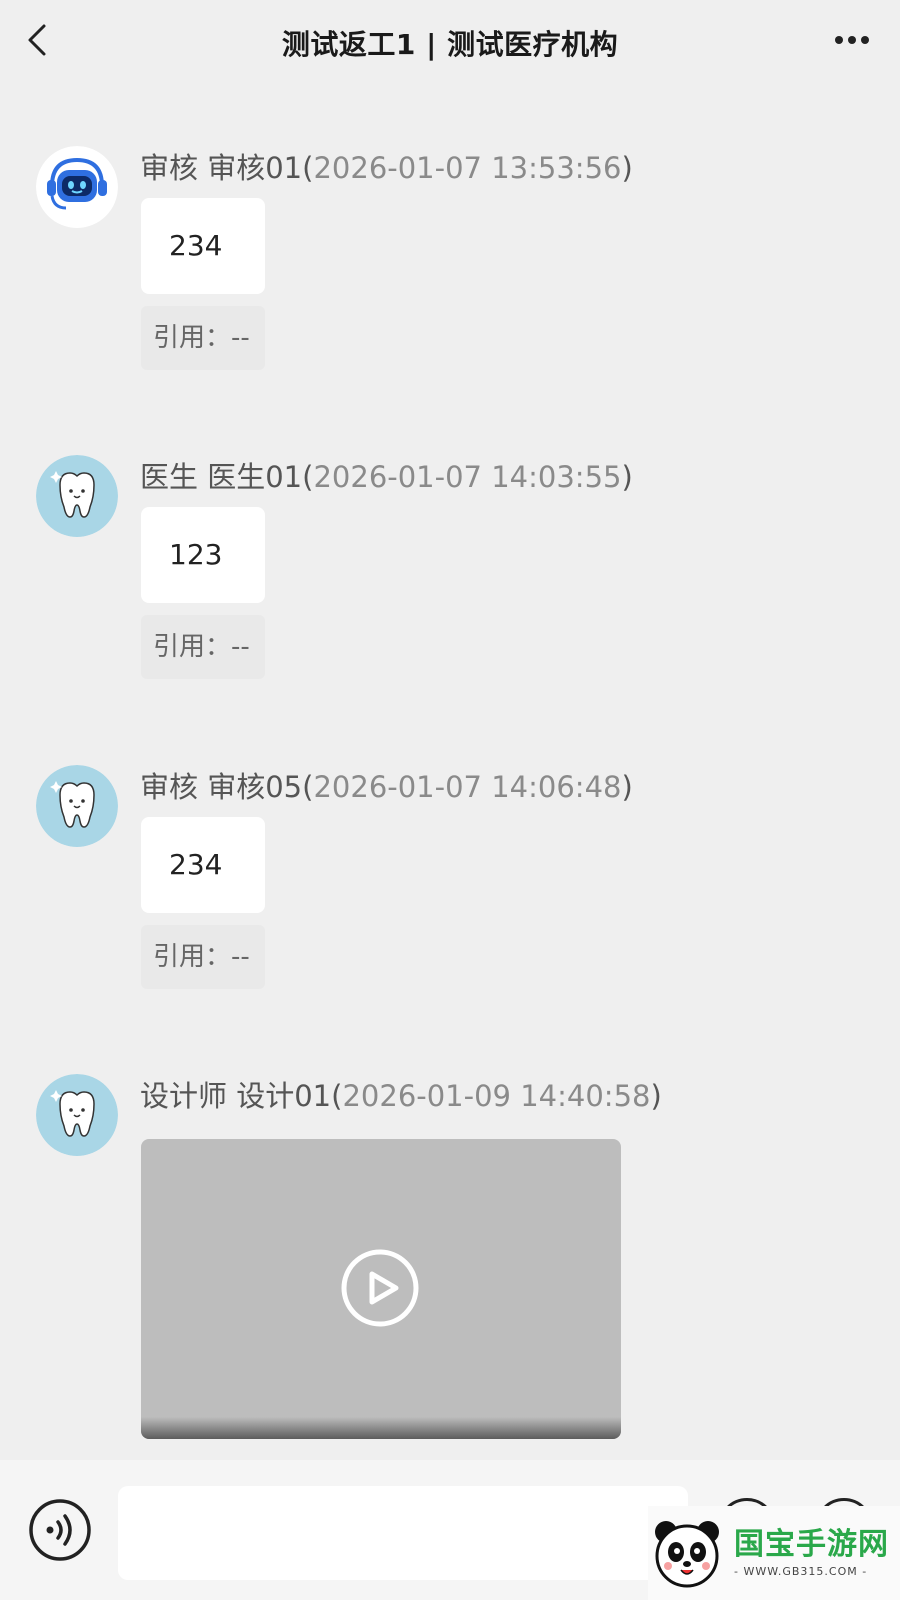 This screenshot has width=900, height=1600. I want to click on message-time: 2026-01-07 14:03:55, so click(467, 477).